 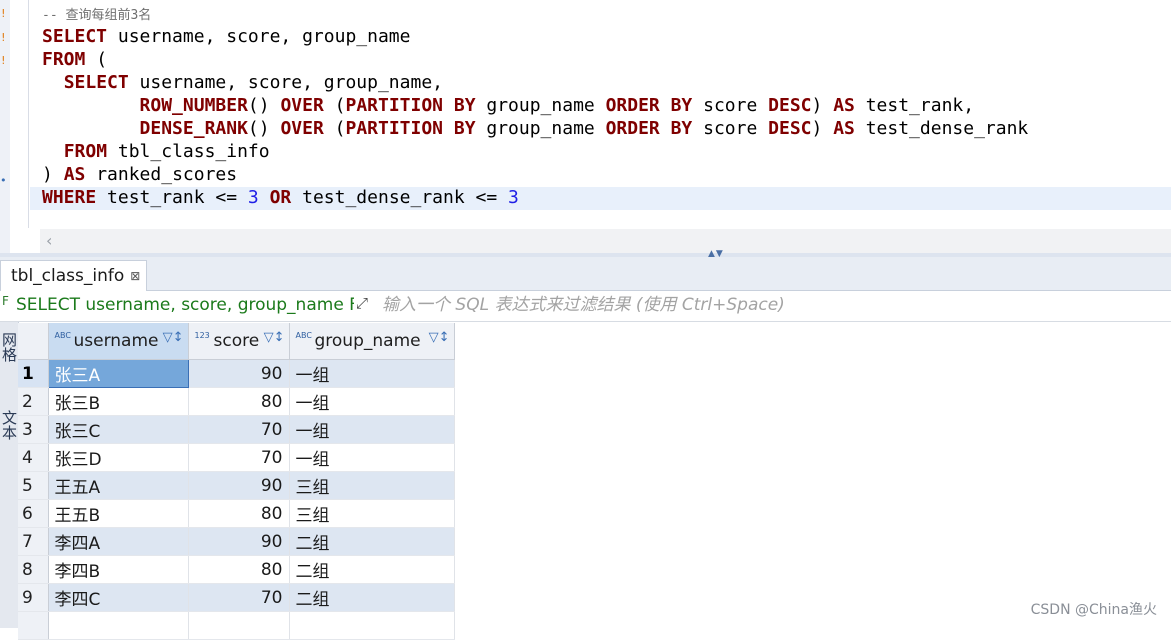 I want to click on filter-bar: F SELECT username, score, group_name F ⤢, so click(x=585, y=306).